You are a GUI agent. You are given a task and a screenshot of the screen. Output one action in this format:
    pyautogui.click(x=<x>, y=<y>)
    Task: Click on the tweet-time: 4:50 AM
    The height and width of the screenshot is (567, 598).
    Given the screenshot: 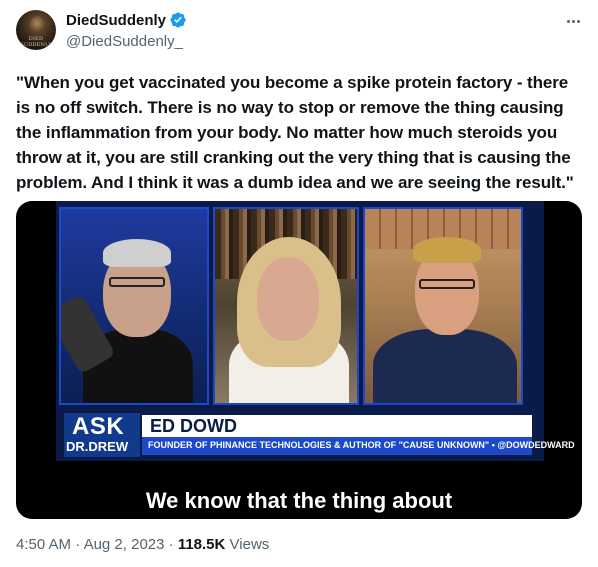 What is the action you would take?
    pyautogui.click(x=43, y=544)
    